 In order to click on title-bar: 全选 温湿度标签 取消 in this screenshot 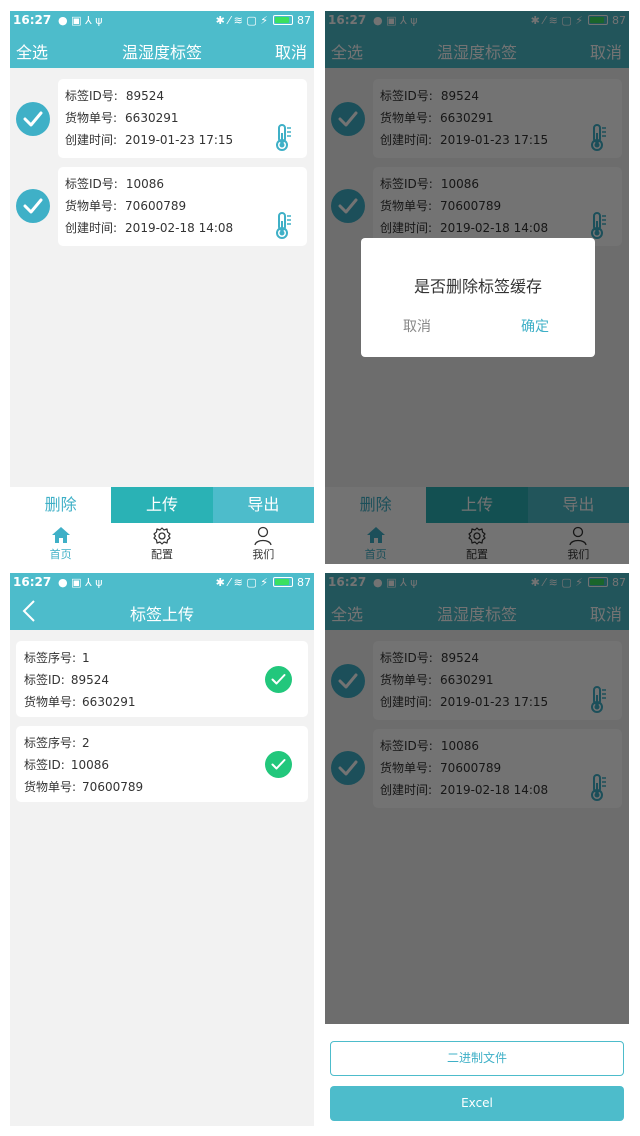, I will do `click(162, 49)`.